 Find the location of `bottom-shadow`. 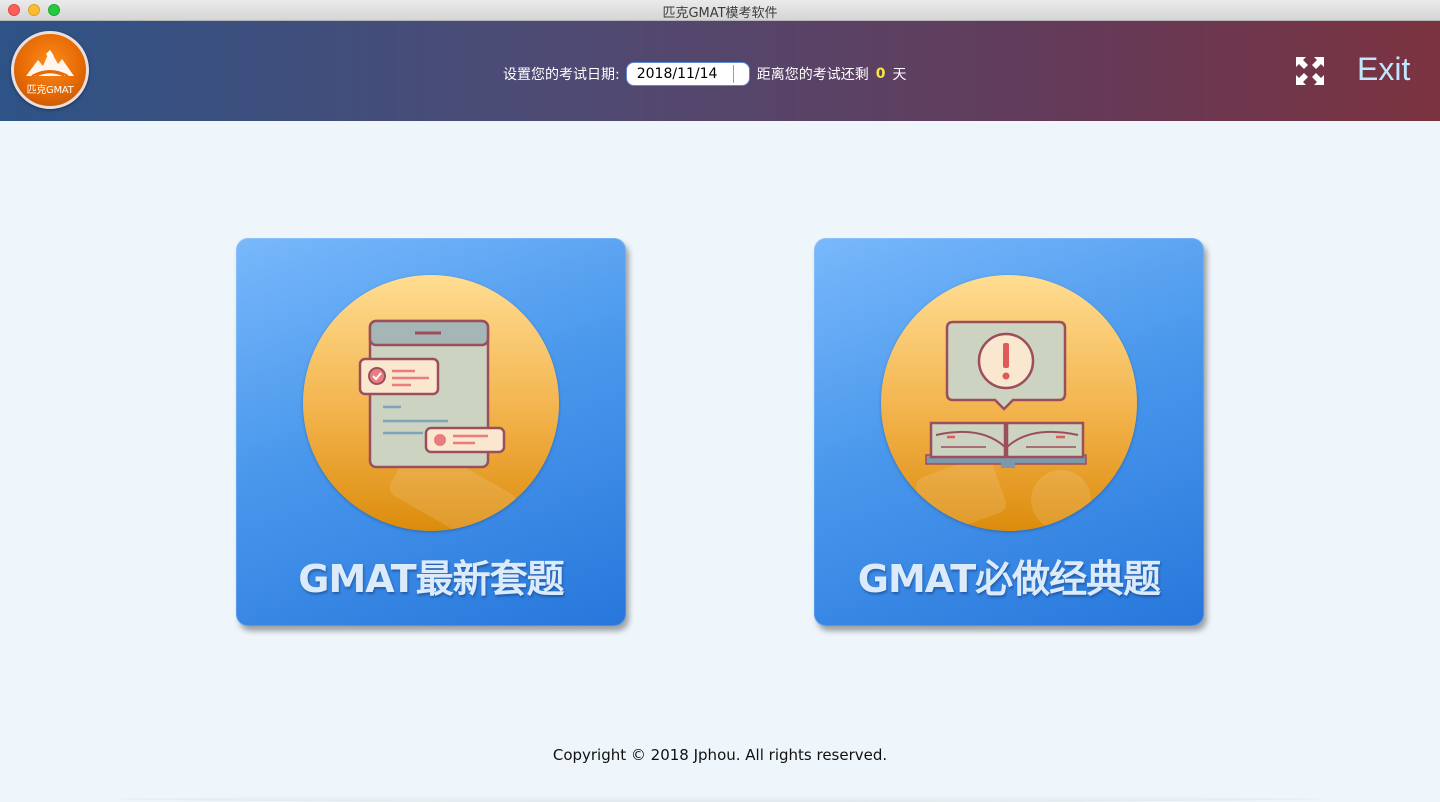

bottom-shadow is located at coordinates (720, 799).